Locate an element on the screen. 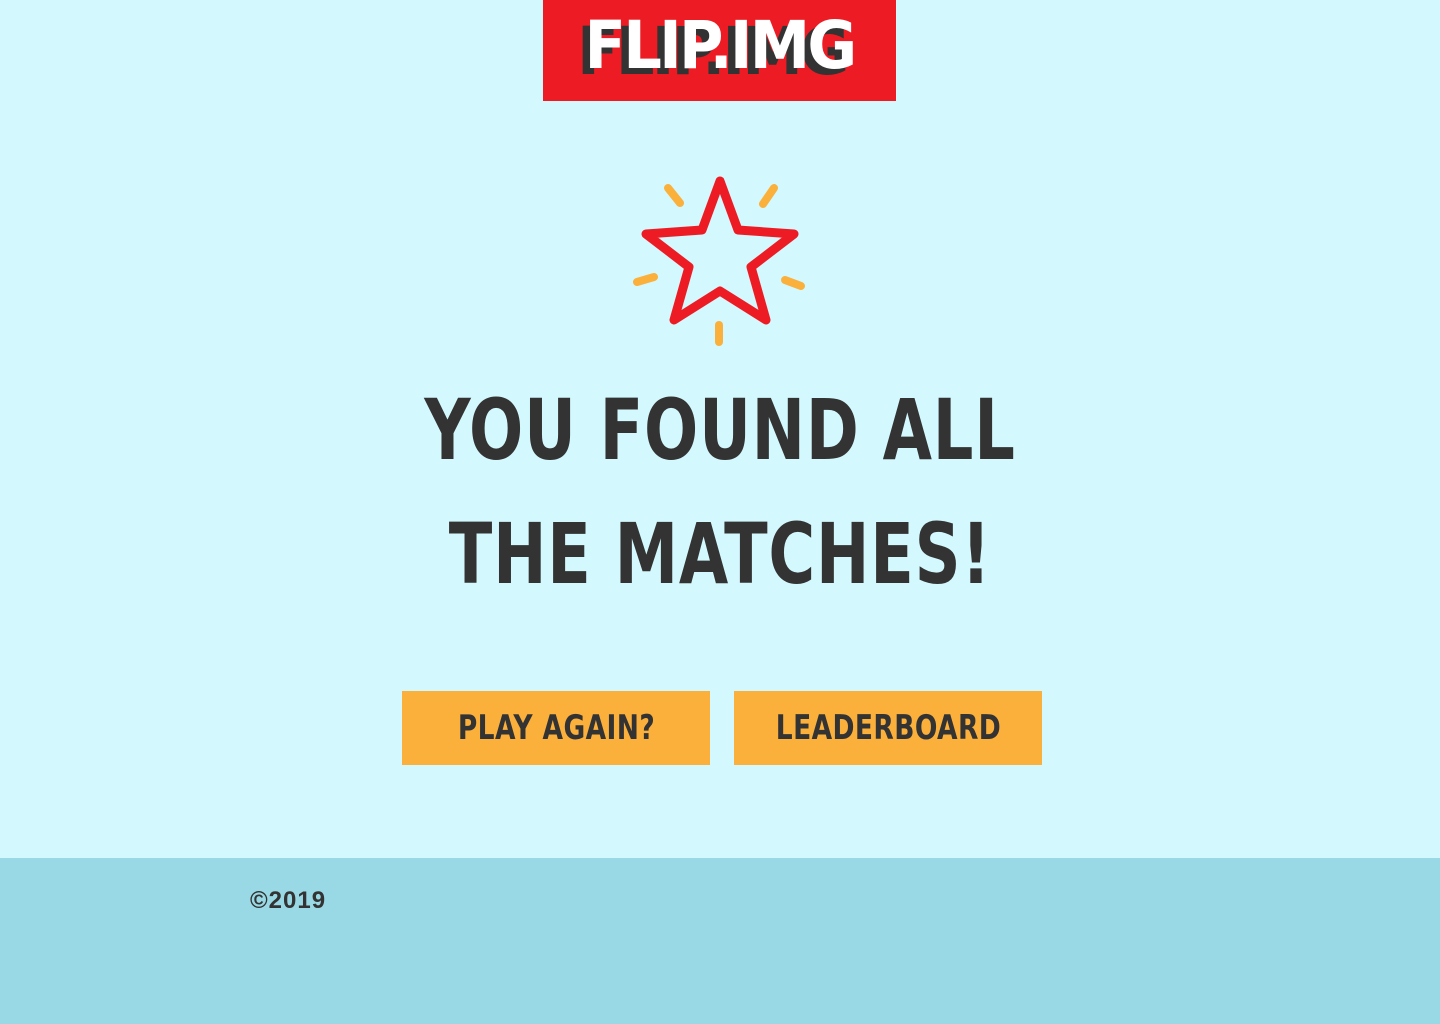  sparkle-left is located at coordinates (645, 279).